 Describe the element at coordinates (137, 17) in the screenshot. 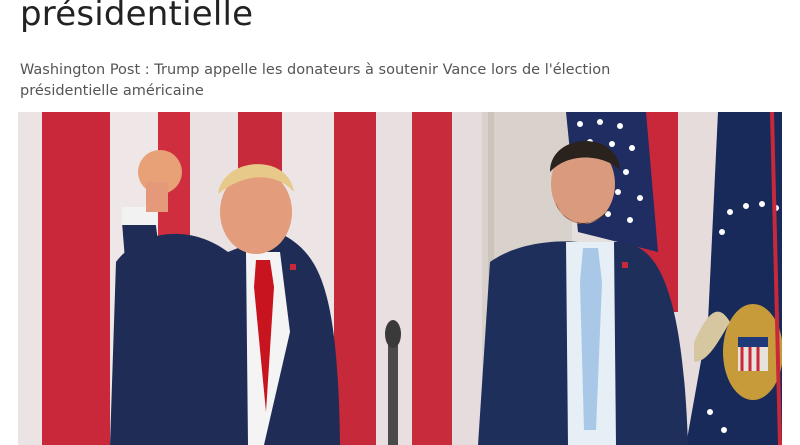

I see `article-headline: présidentielle` at that location.